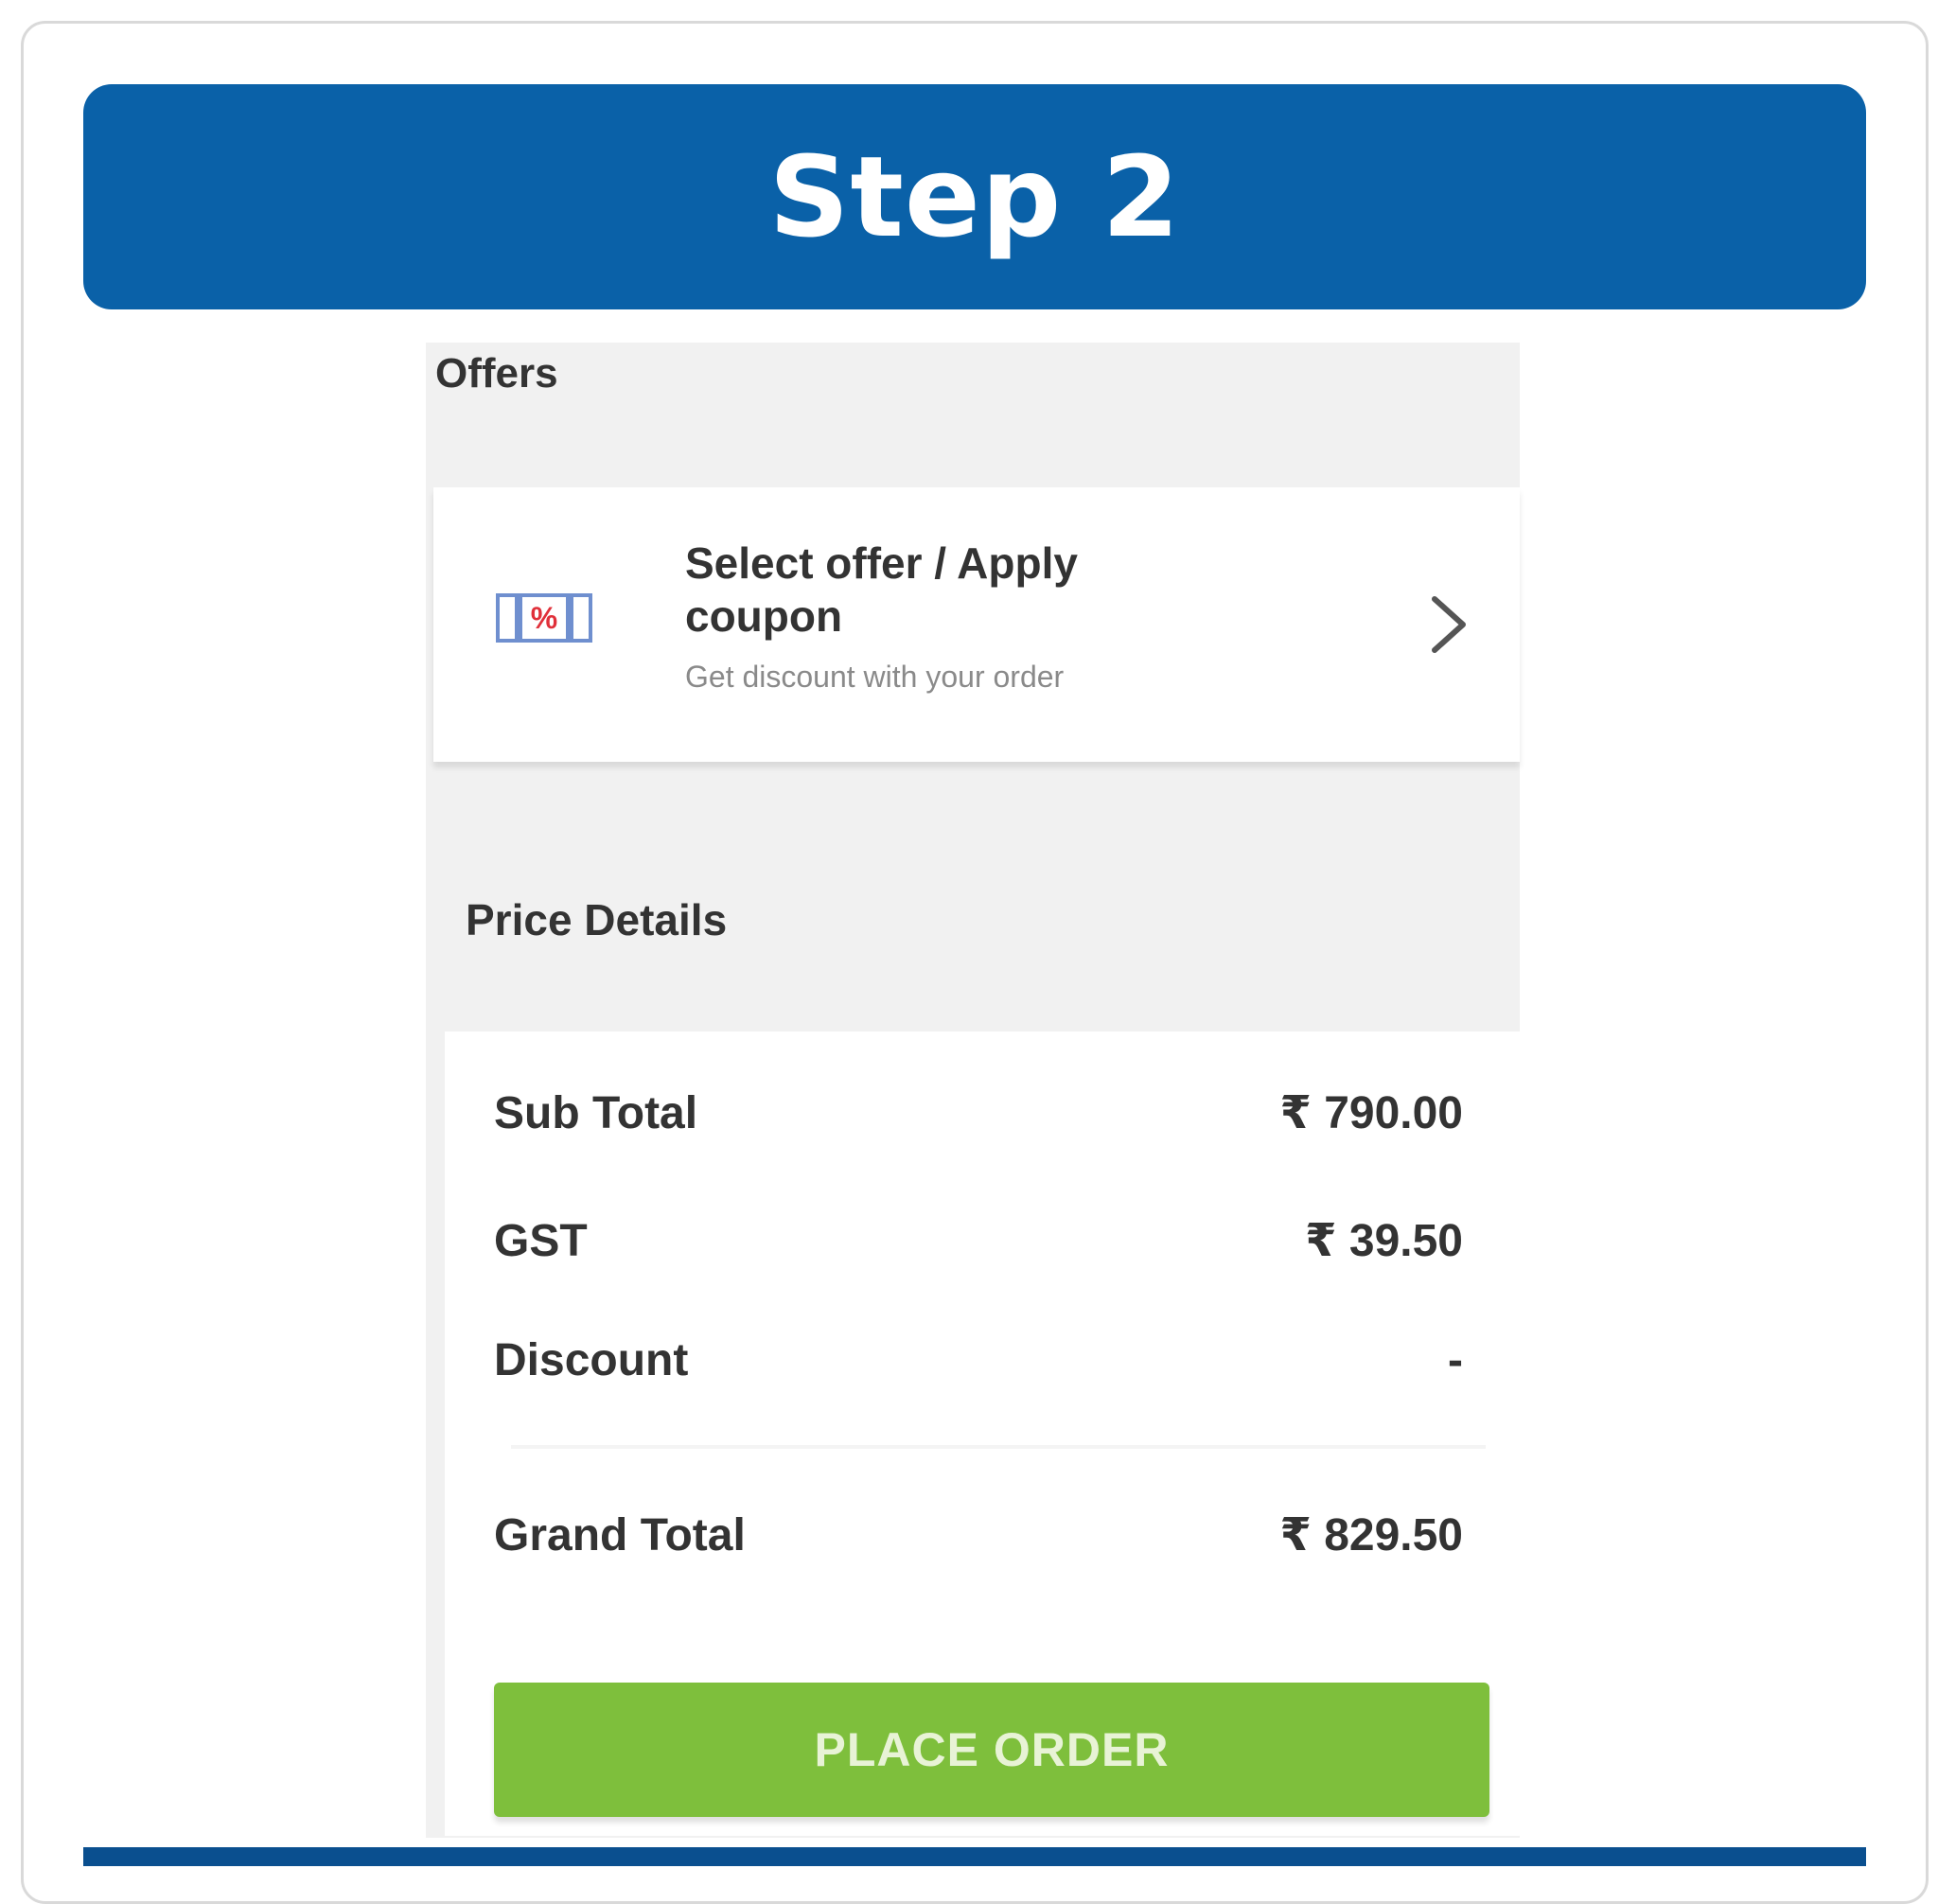  I want to click on place-order-button: PLACE ORDER, so click(991, 1750).